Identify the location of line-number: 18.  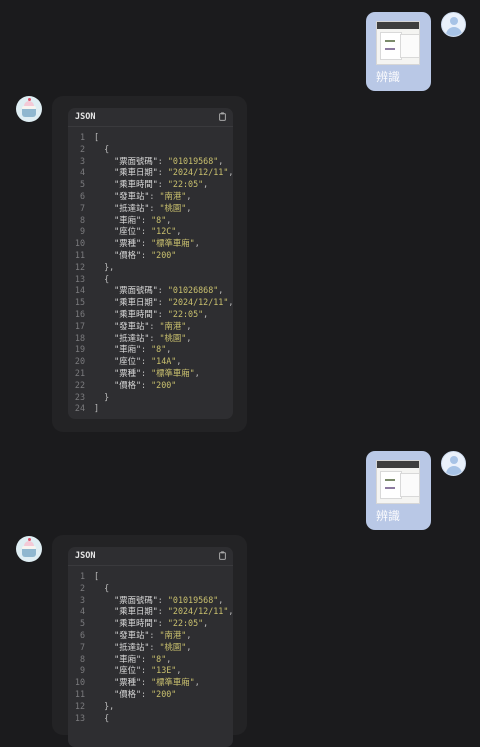
(79, 337).